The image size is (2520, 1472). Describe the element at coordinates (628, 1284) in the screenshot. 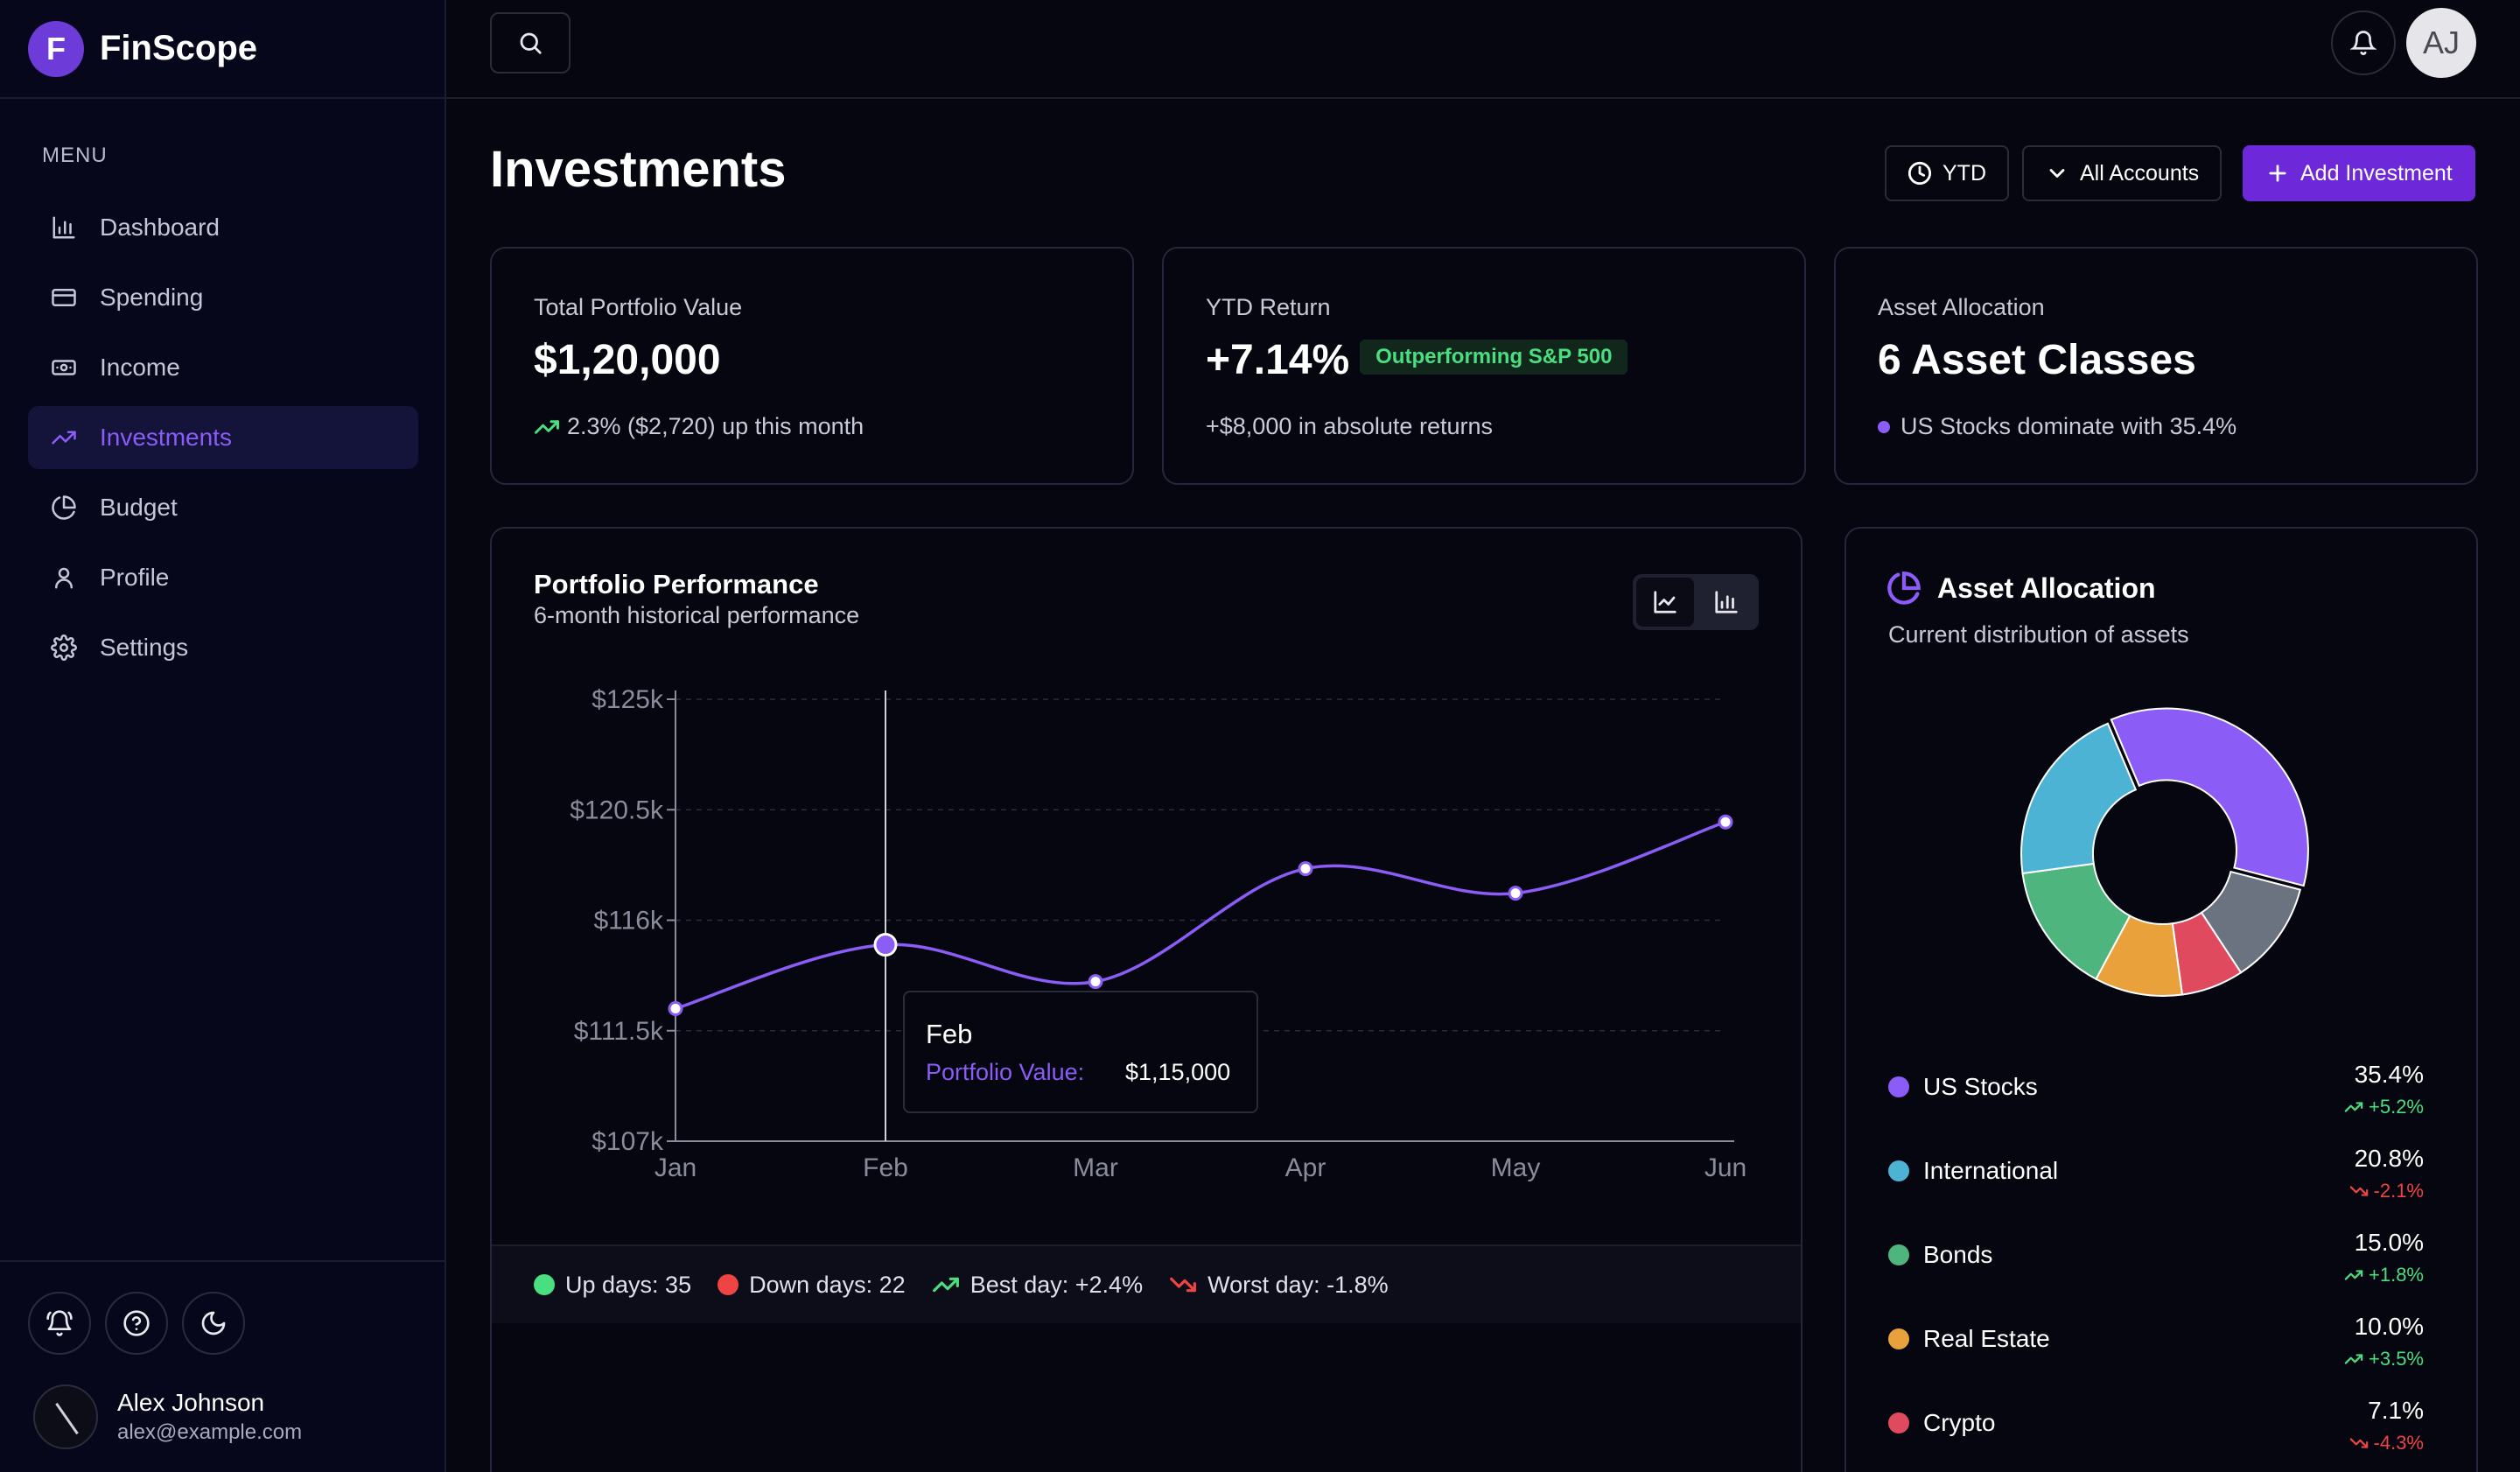

I see `up-days-label: Up days: 35` at that location.